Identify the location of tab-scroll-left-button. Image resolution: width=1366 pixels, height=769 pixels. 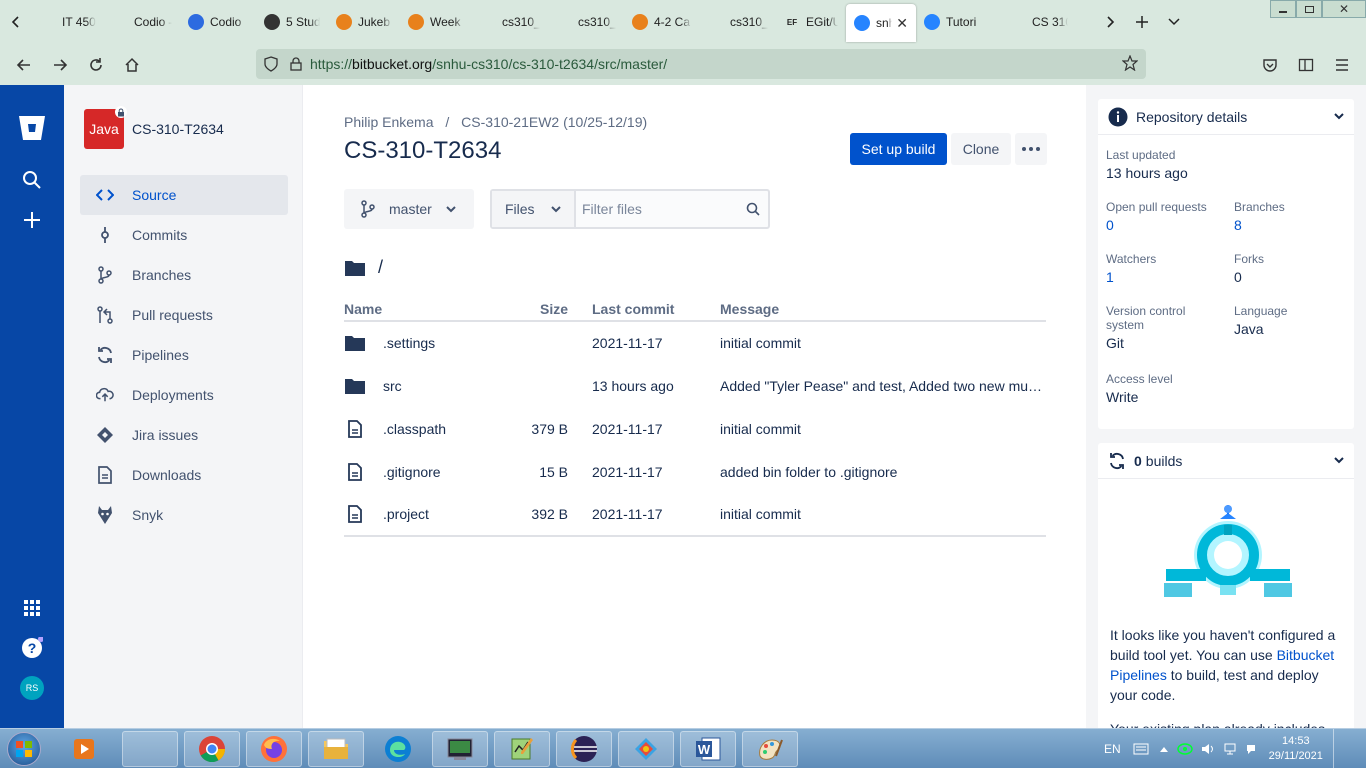
(16, 22).